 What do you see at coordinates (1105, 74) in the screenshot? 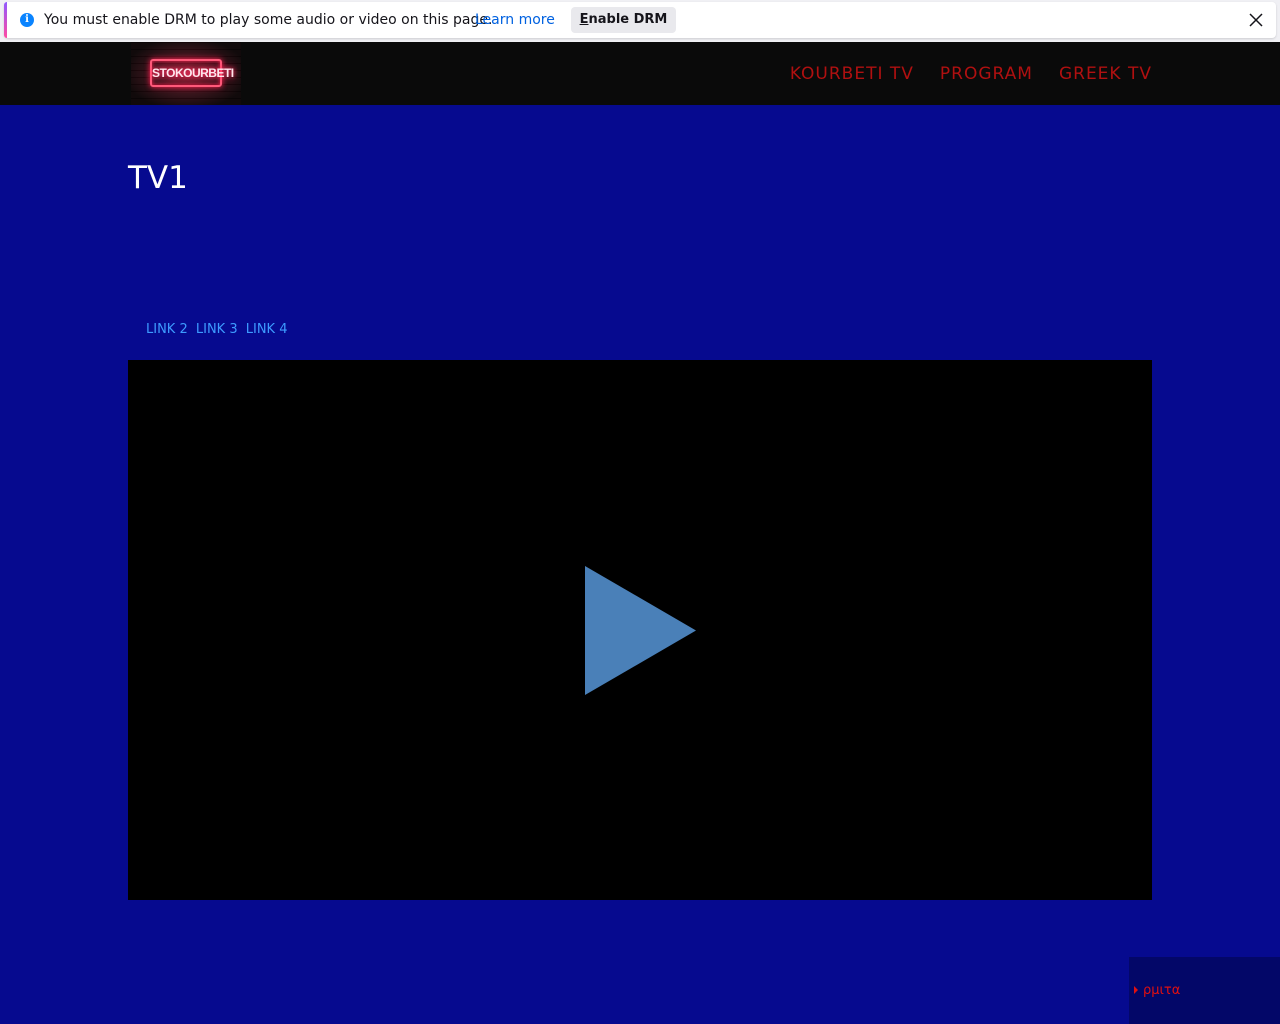
I see `nav-item-greek-tv: GREEK TV` at bounding box center [1105, 74].